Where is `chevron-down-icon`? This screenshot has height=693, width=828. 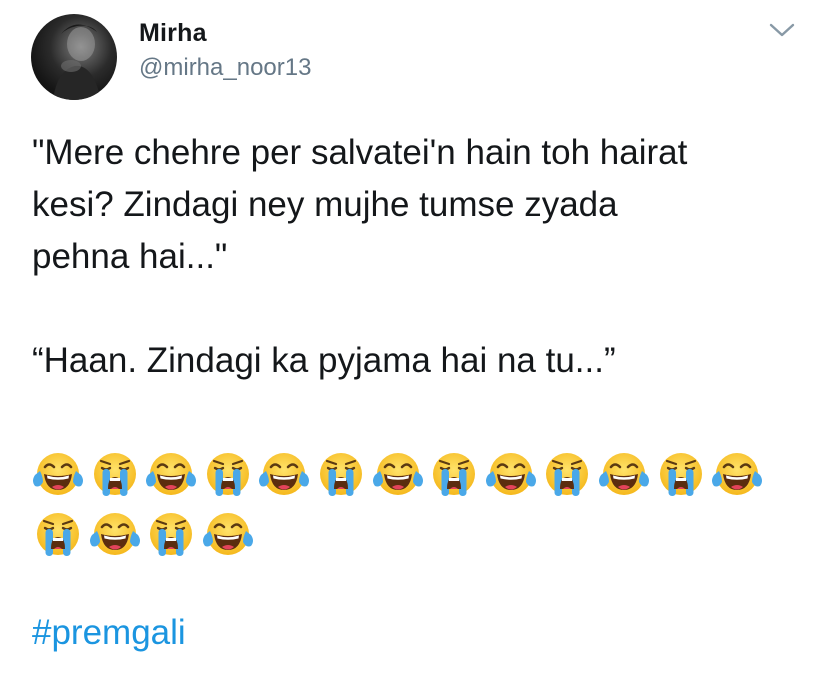
chevron-down-icon is located at coordinates (782, 30).